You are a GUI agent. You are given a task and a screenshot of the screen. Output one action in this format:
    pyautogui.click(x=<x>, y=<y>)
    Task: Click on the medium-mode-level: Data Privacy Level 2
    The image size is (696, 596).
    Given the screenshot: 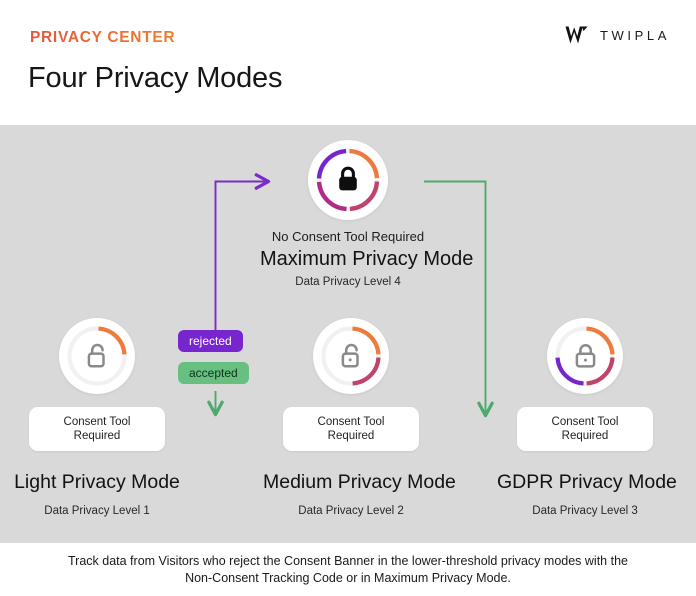 What is the action you would take?
    pyautogui.click(x=351, y=511)
    